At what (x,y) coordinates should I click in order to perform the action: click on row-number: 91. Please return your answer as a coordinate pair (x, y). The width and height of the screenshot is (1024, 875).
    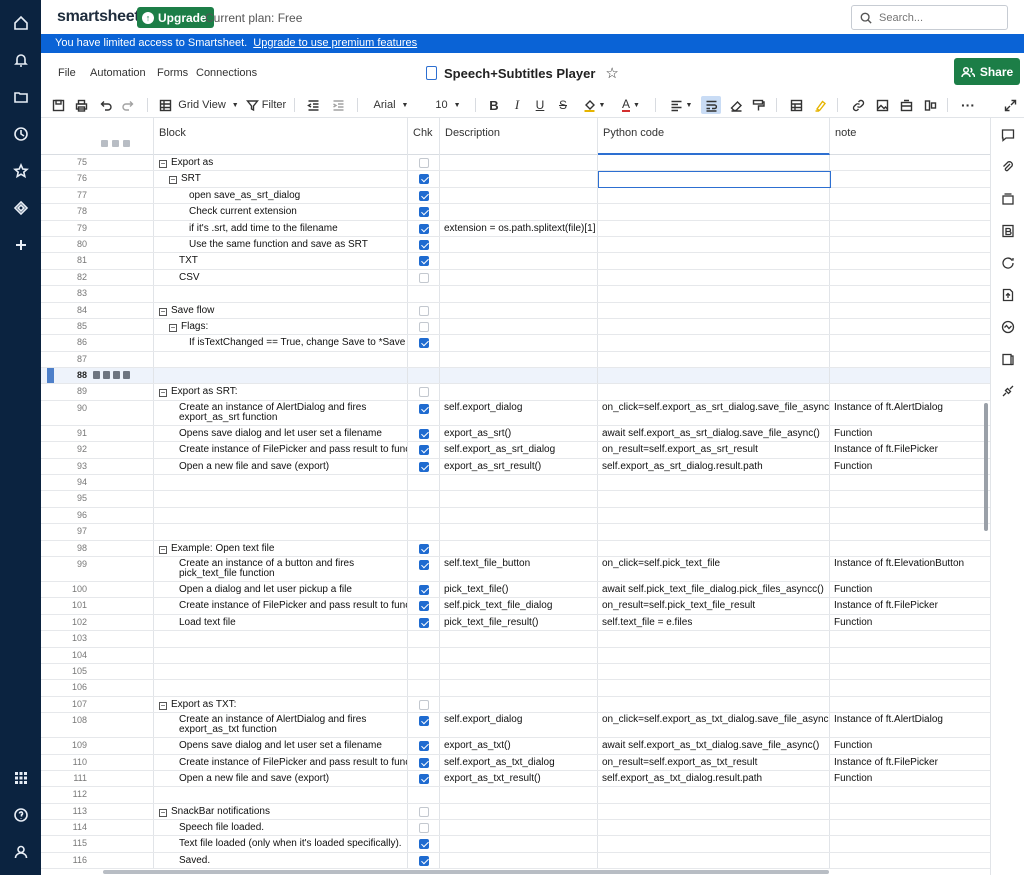
    Looking at the image, I should click on (97, 433).